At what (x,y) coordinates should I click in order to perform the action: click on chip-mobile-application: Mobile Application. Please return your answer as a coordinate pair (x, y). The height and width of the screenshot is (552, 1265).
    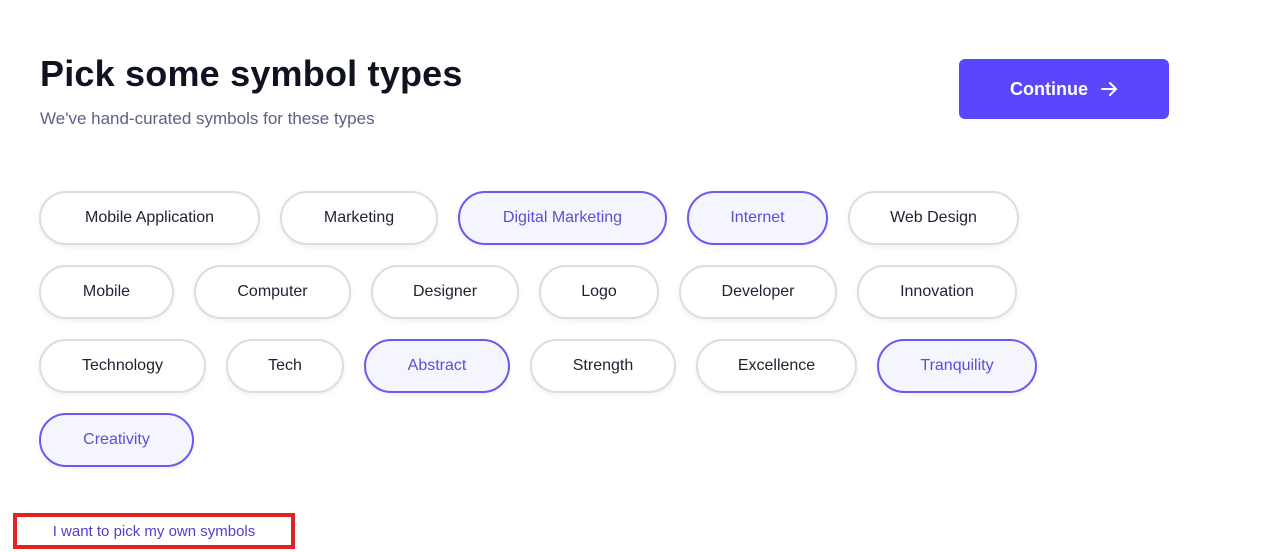
    Looking at the image, I should click on (149, 218).